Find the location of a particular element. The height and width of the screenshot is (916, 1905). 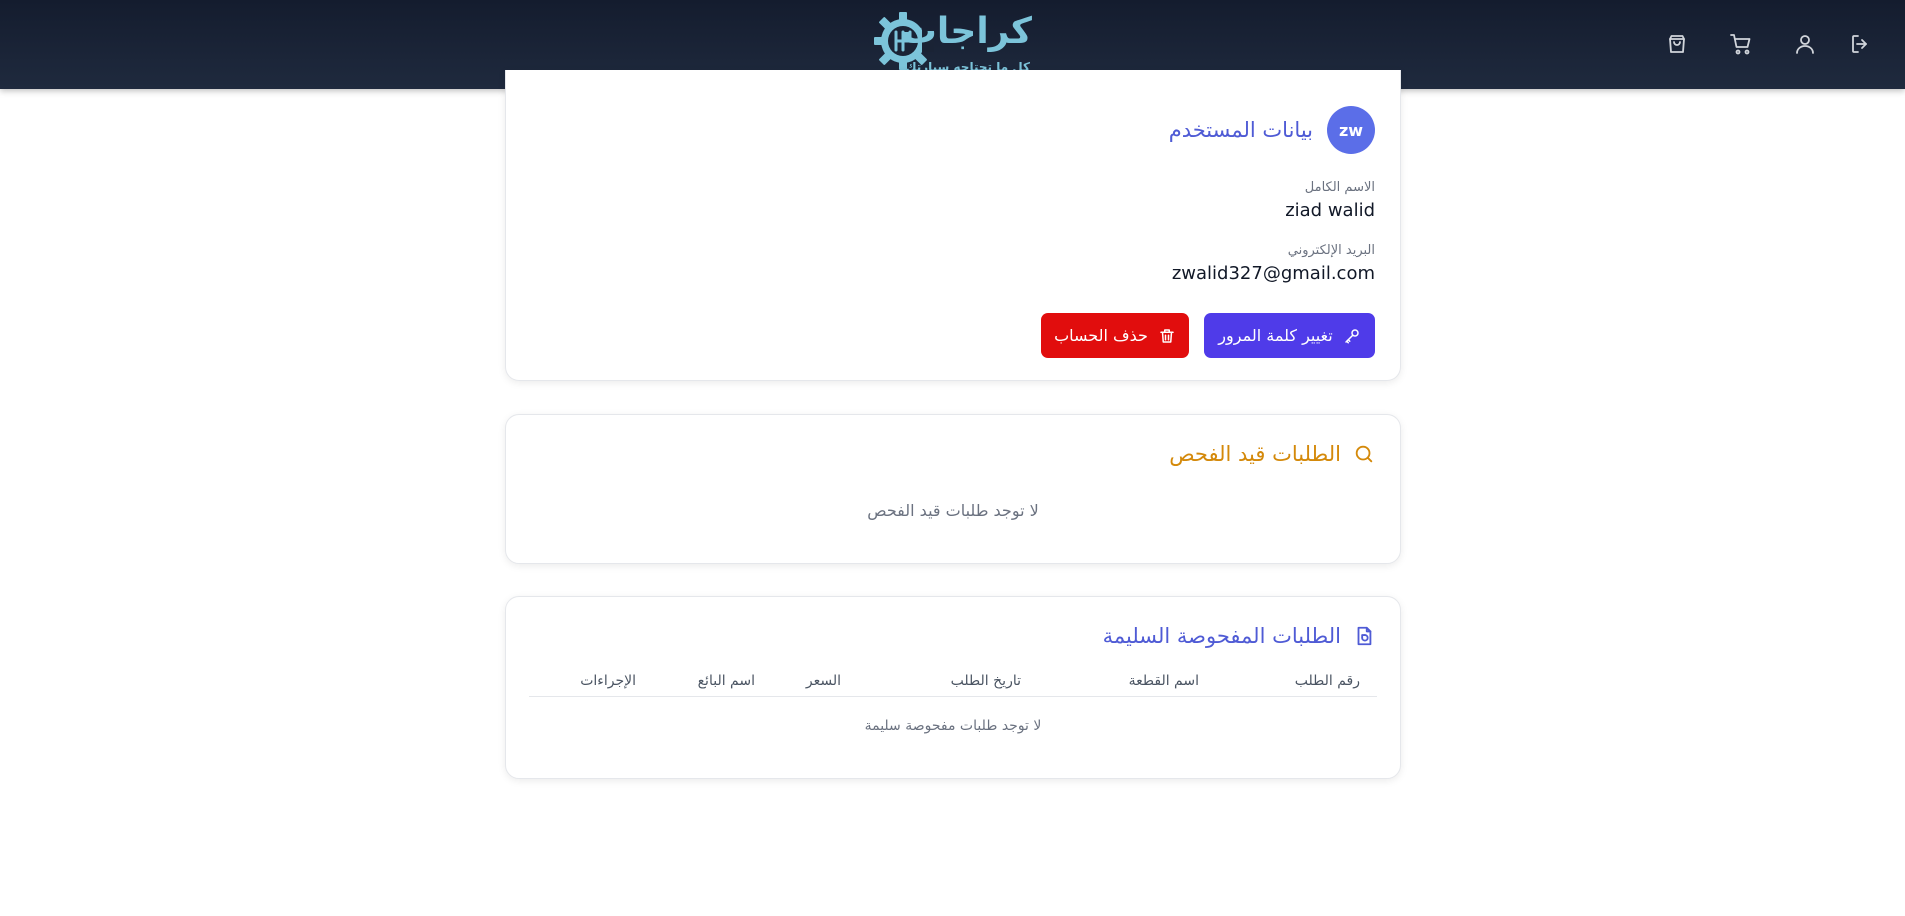

cart-icon is located at coordinates (1741, 44).